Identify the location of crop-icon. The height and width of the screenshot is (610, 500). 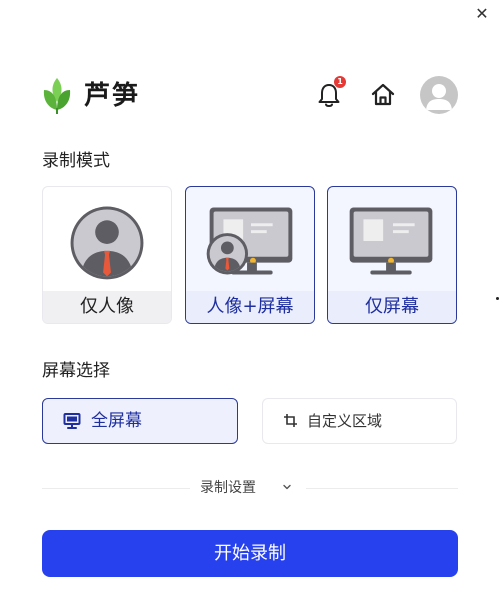
(290, 420).